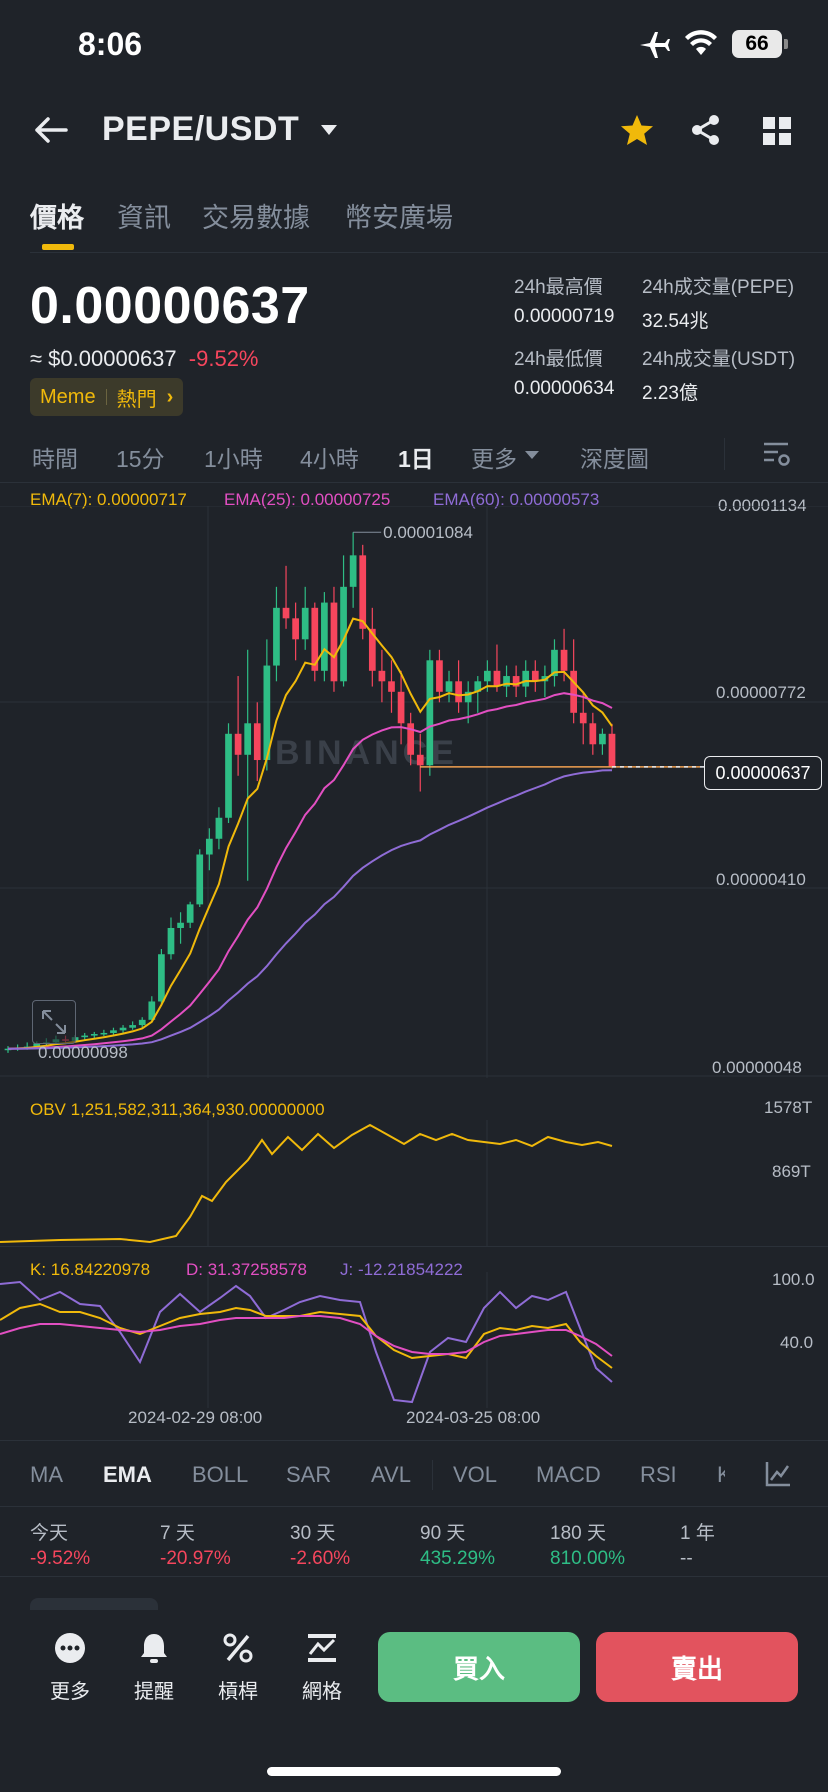 This screenshot has height=1792, width=828. I want to click on interval-15m: 15分, so click(140, 457).